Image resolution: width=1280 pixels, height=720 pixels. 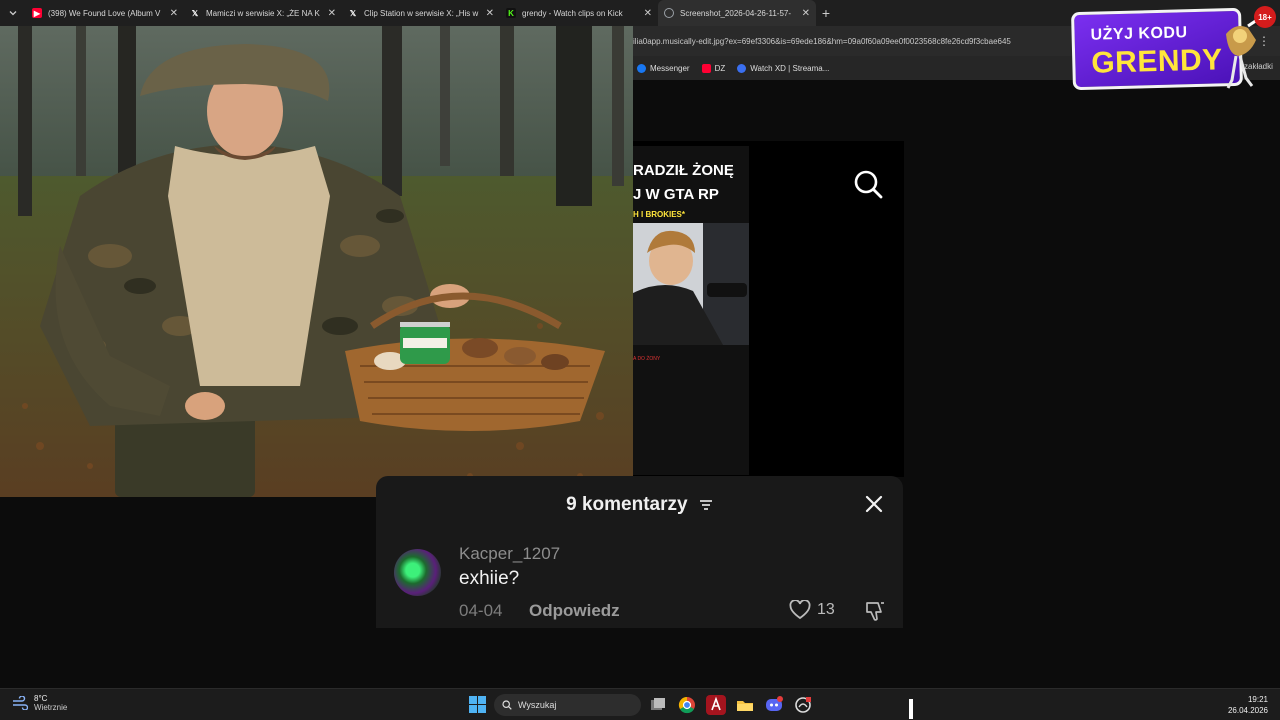 I want to click on windows-taskbar: 8°C Wietrznie Wyszukaj 19:21 26.04.2026, so click(x=640, y=704).